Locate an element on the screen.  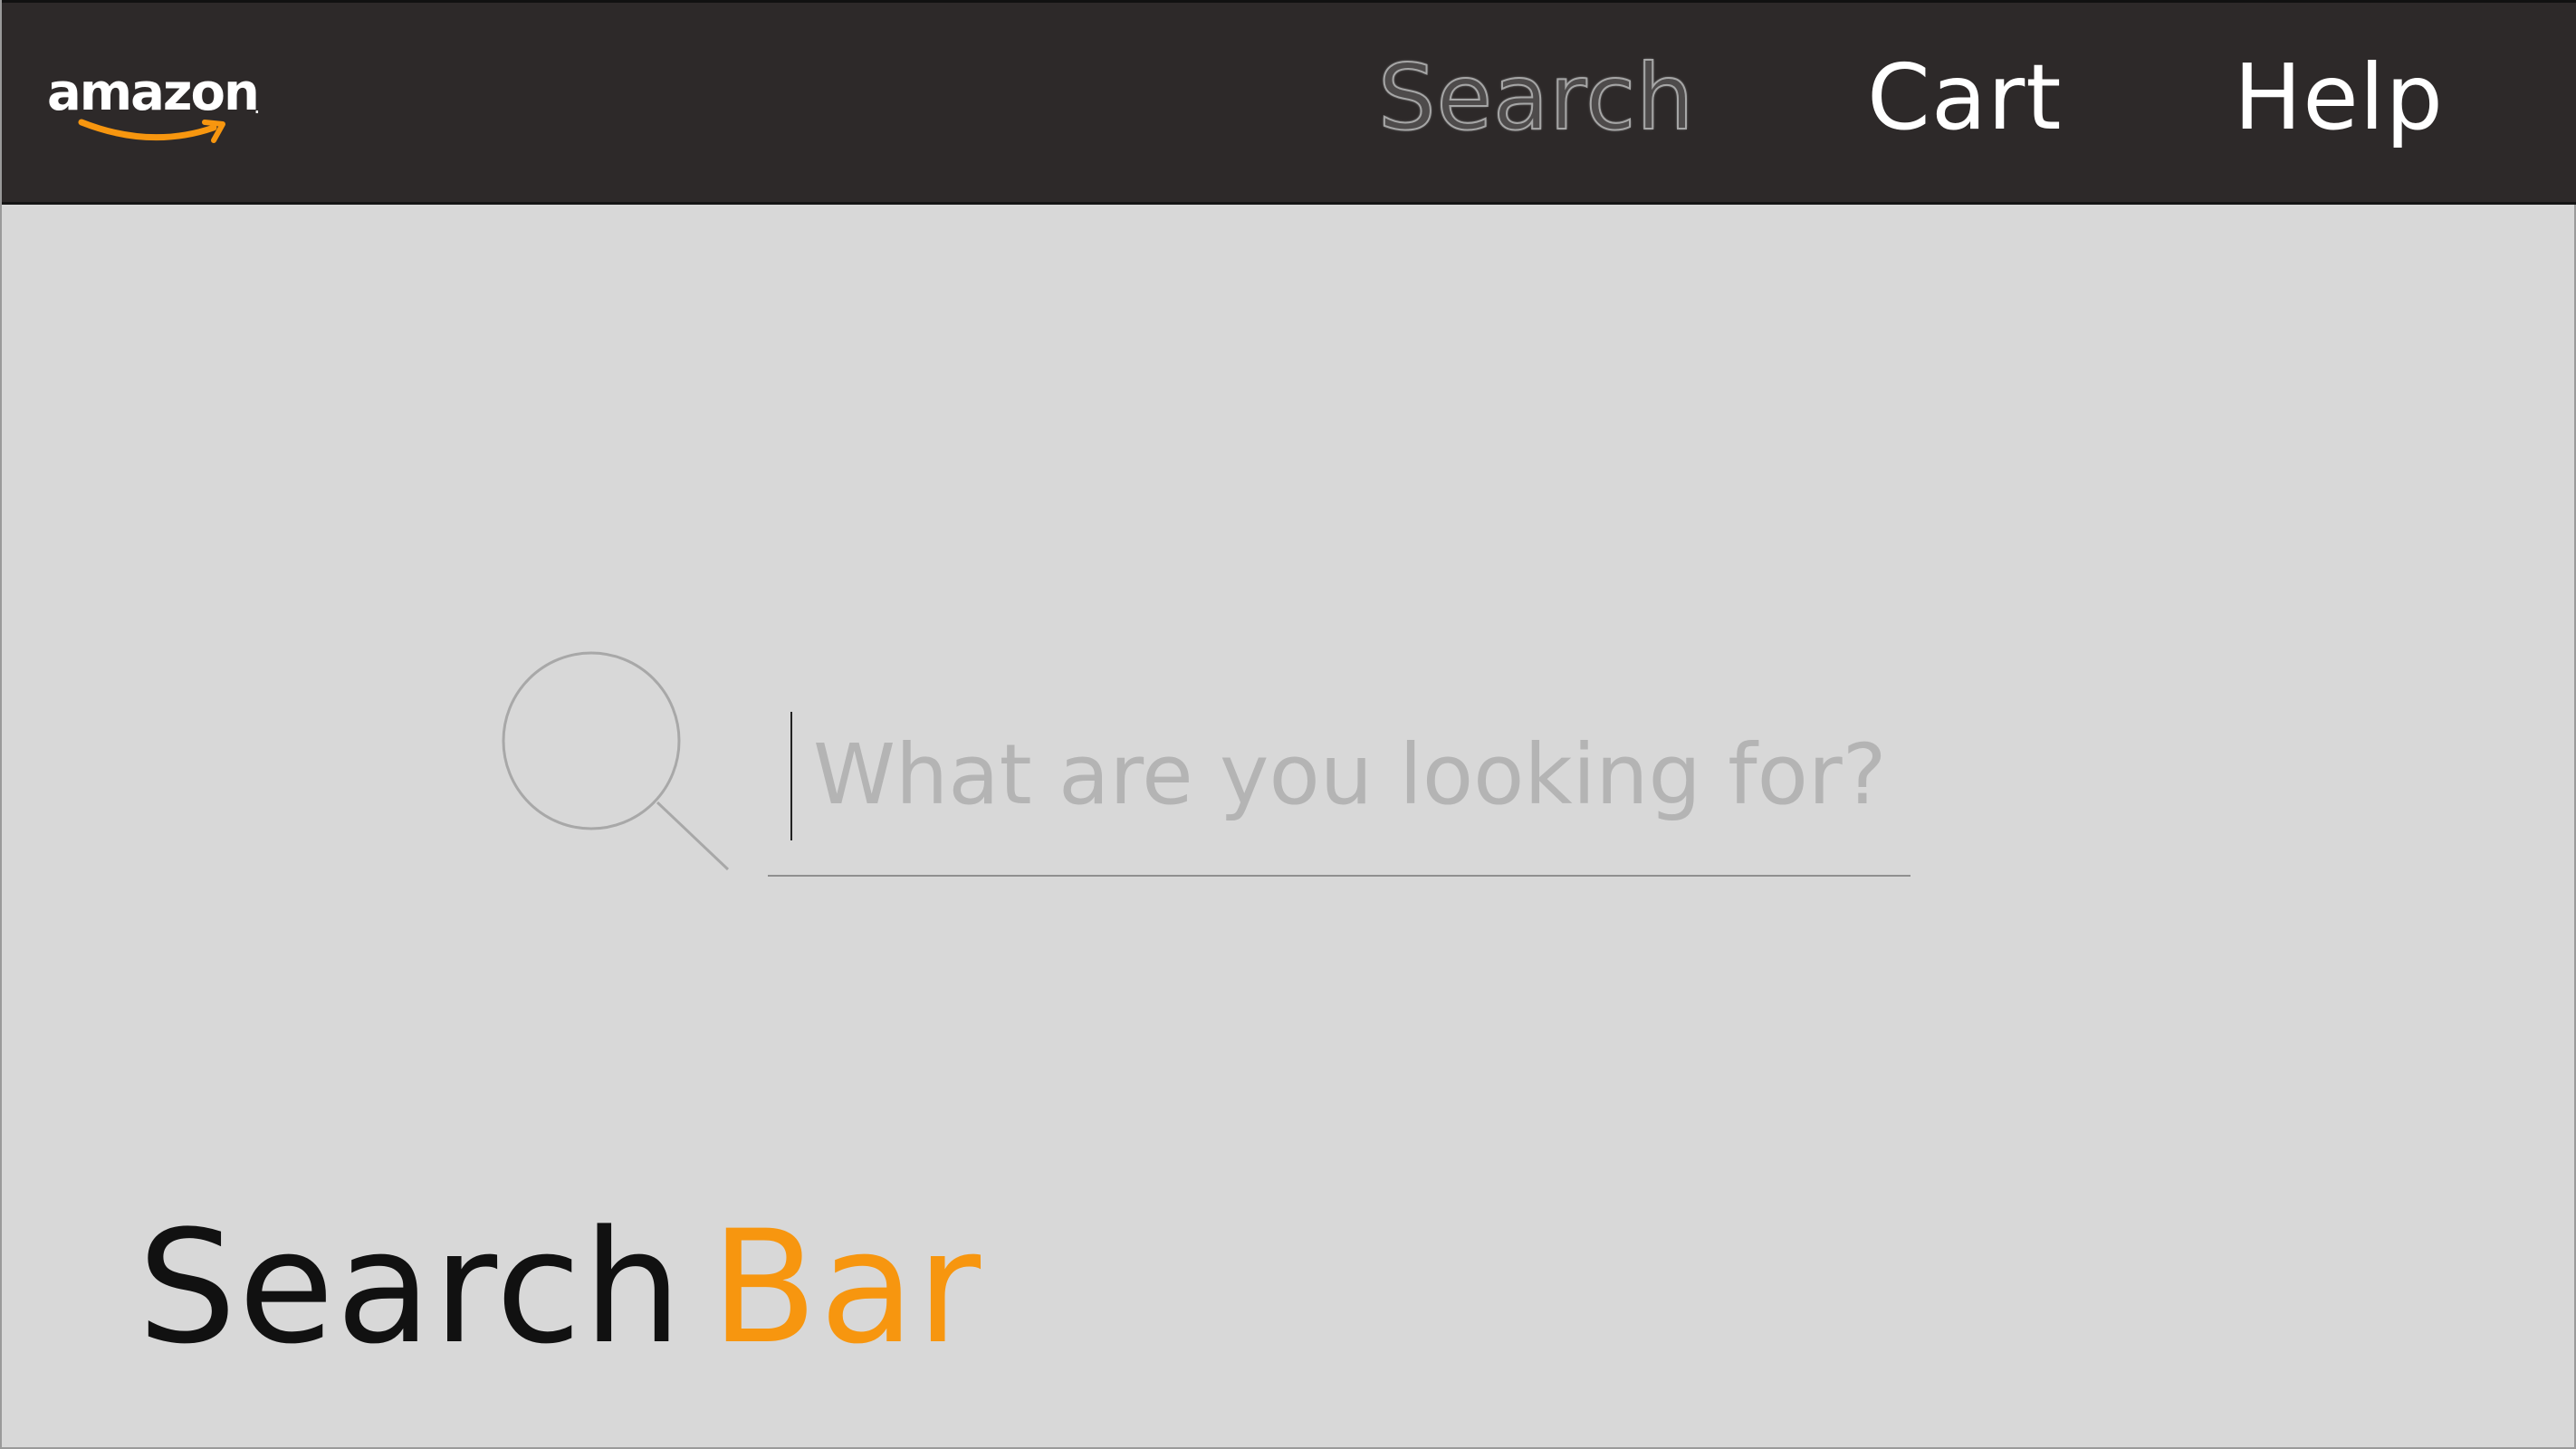
title-bar-word: Bar is located at coordinates (846, 1287).